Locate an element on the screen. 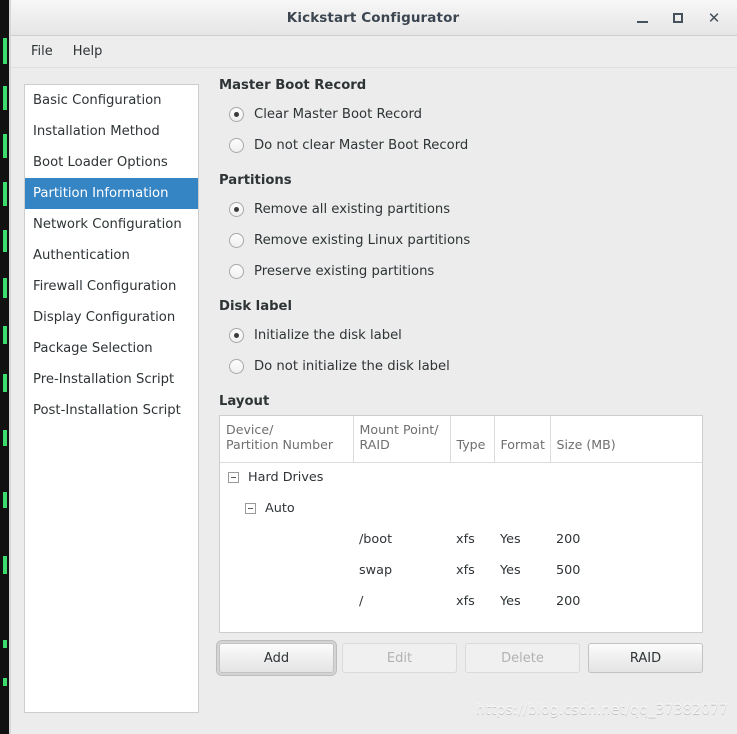  menu-item-file: File is located at coordinates (42, 51).